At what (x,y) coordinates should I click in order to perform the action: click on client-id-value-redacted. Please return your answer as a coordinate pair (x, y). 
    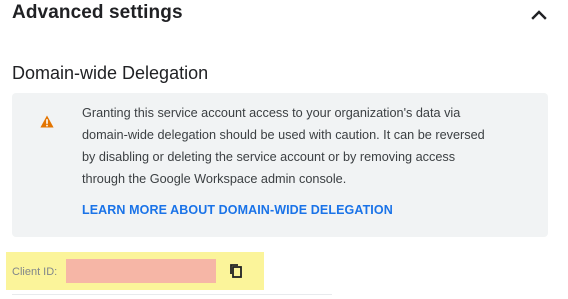
    Looking at the image, I should click on (141, 271).